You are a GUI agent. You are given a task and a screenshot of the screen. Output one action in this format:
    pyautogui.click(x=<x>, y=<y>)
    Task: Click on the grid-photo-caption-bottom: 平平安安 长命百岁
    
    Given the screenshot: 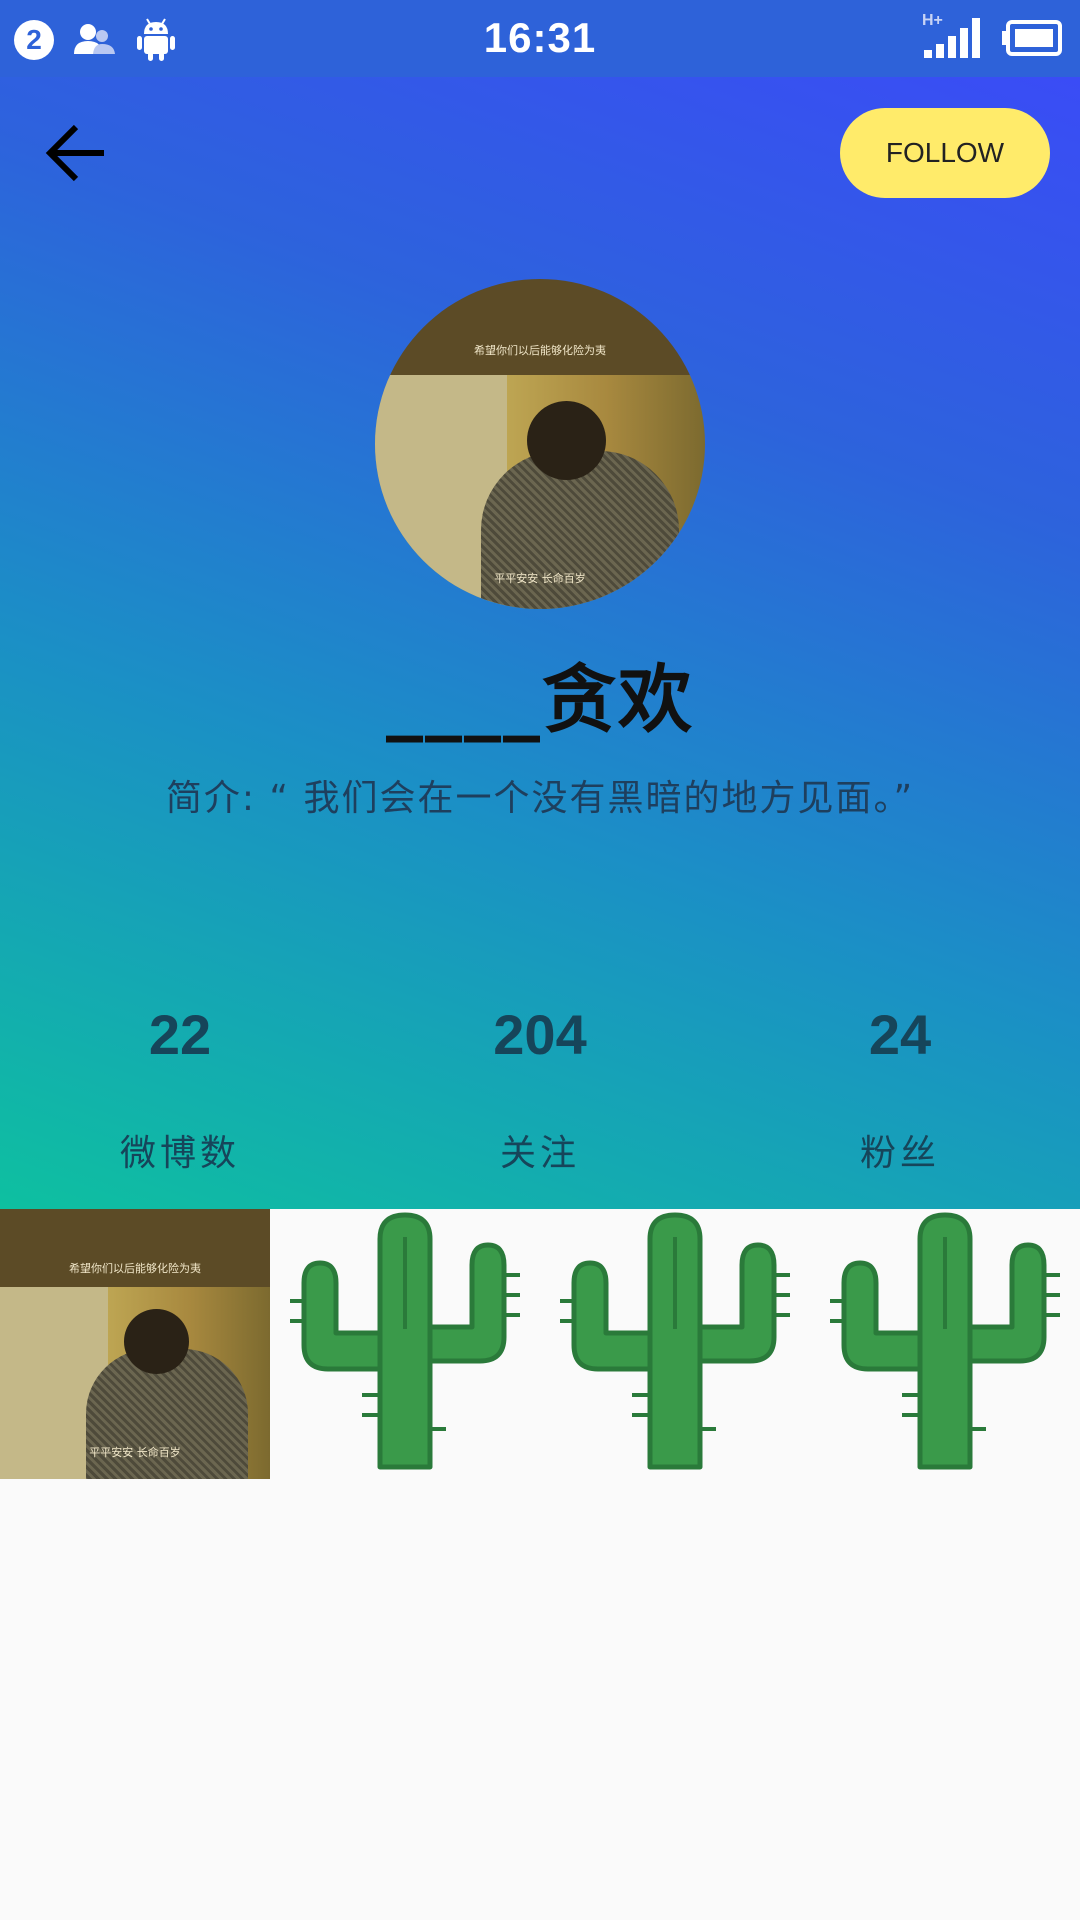 What is the action you would take?
    pyautogui.click(x=135, y=1453)
    